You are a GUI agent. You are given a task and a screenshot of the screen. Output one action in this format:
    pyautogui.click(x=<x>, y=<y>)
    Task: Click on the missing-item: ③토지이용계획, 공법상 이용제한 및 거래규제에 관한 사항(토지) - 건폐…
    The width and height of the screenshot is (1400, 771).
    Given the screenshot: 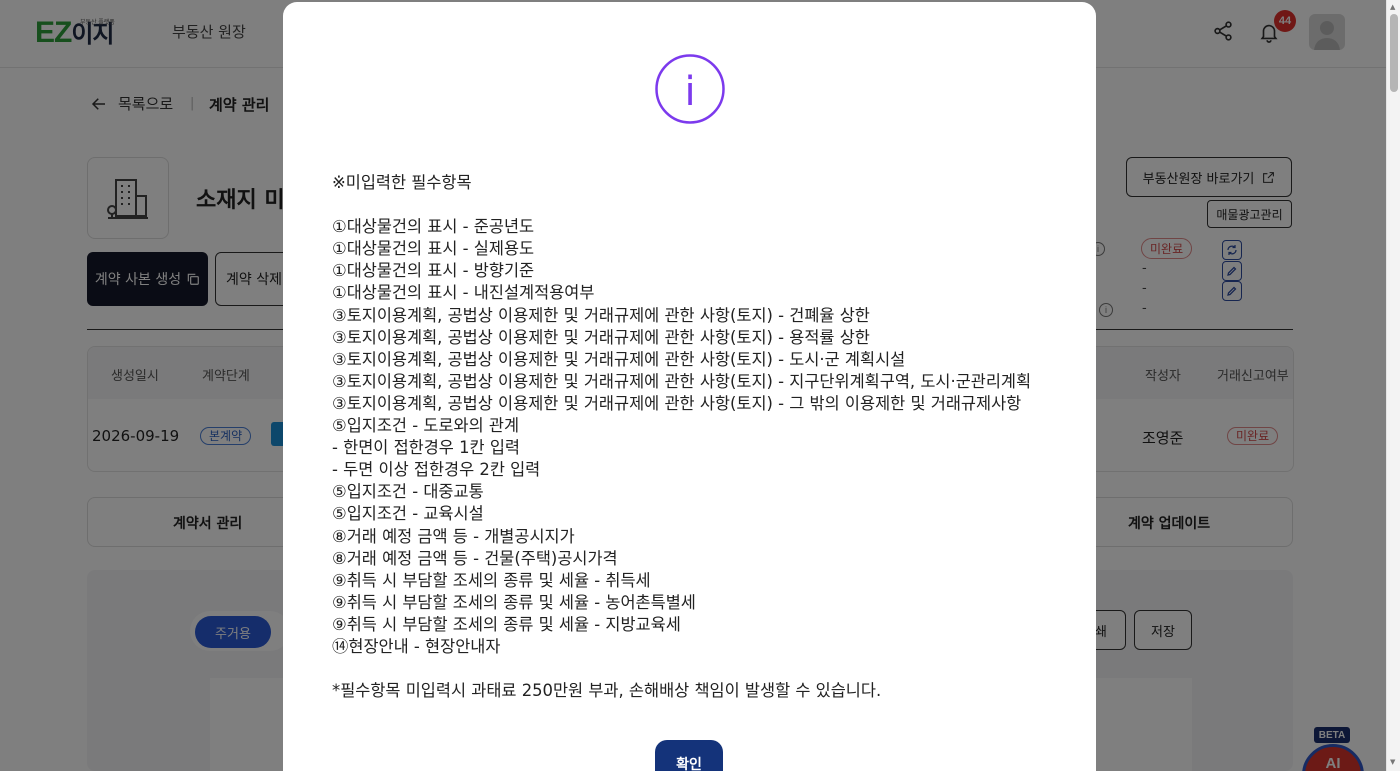 What is the action you would take?
    pyautogui.click(x=601, y=315)
    